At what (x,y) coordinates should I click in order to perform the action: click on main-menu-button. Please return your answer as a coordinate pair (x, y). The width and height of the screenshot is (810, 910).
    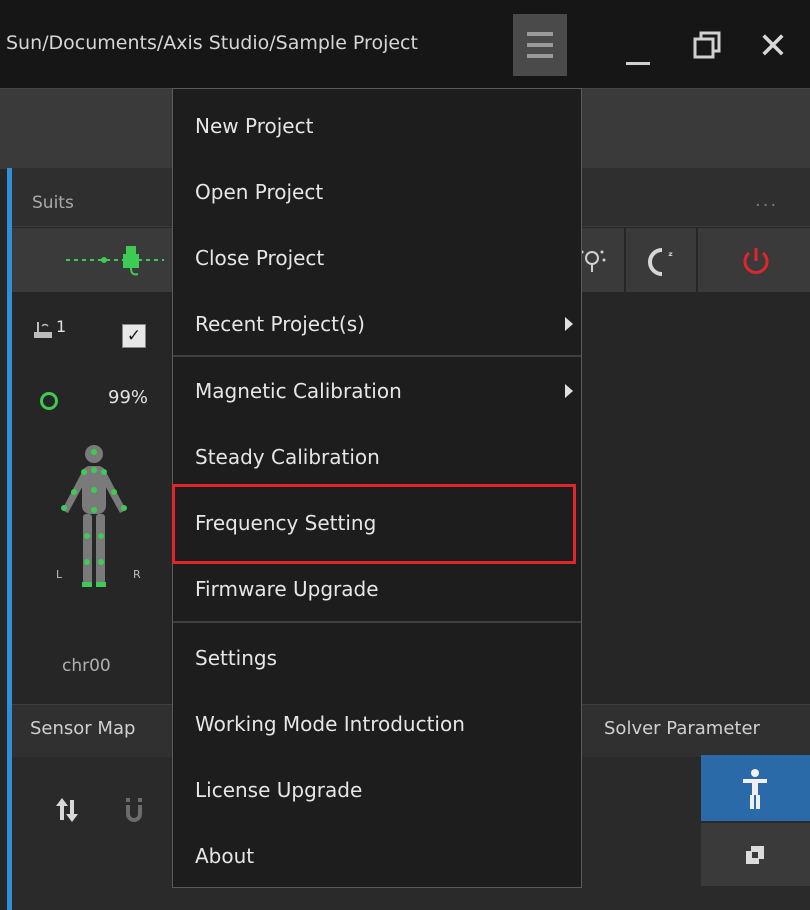
    Looking at the image, I should click on (540, 45).